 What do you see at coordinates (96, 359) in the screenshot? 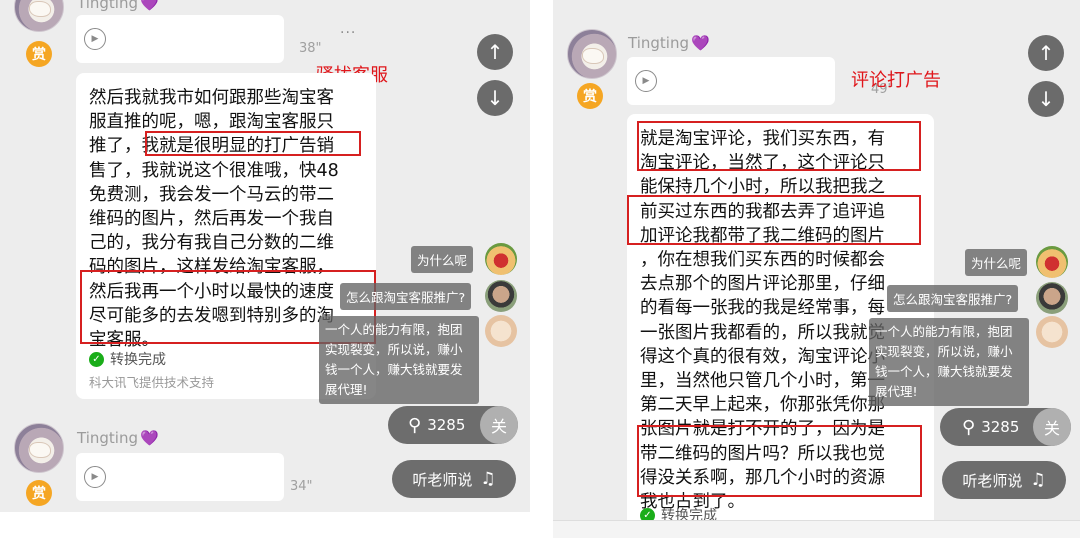
I see `check-icon: ✓` at bounding box center [96, 359].